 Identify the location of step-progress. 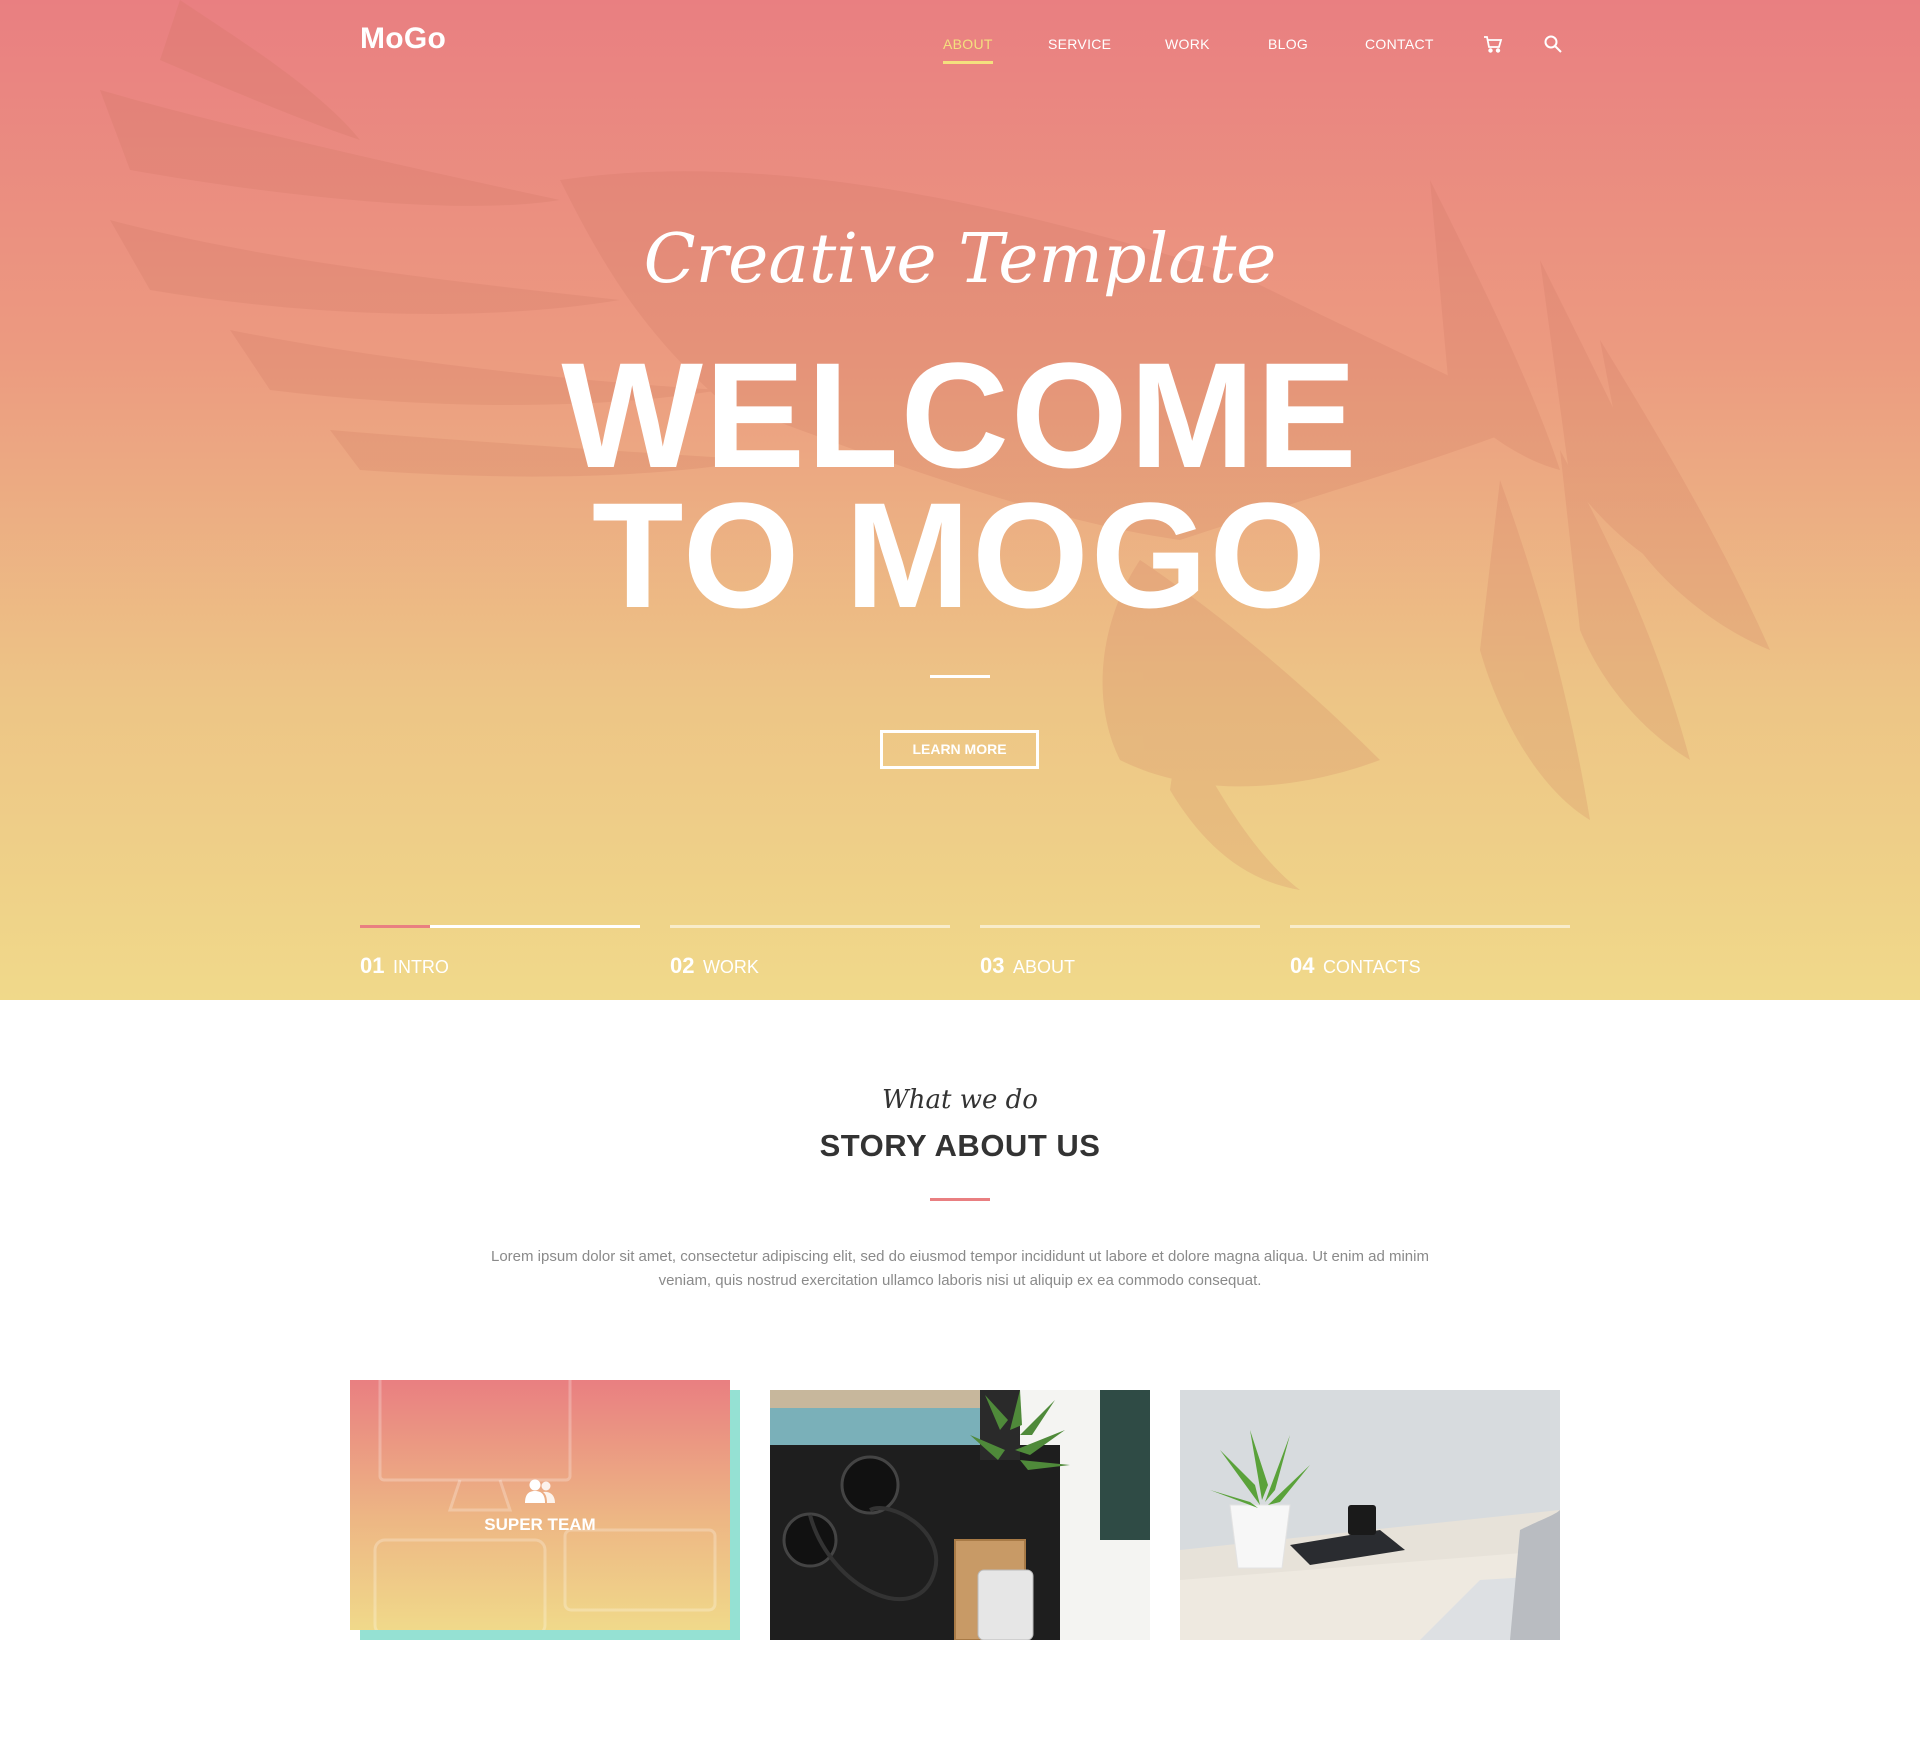
(395, 926).